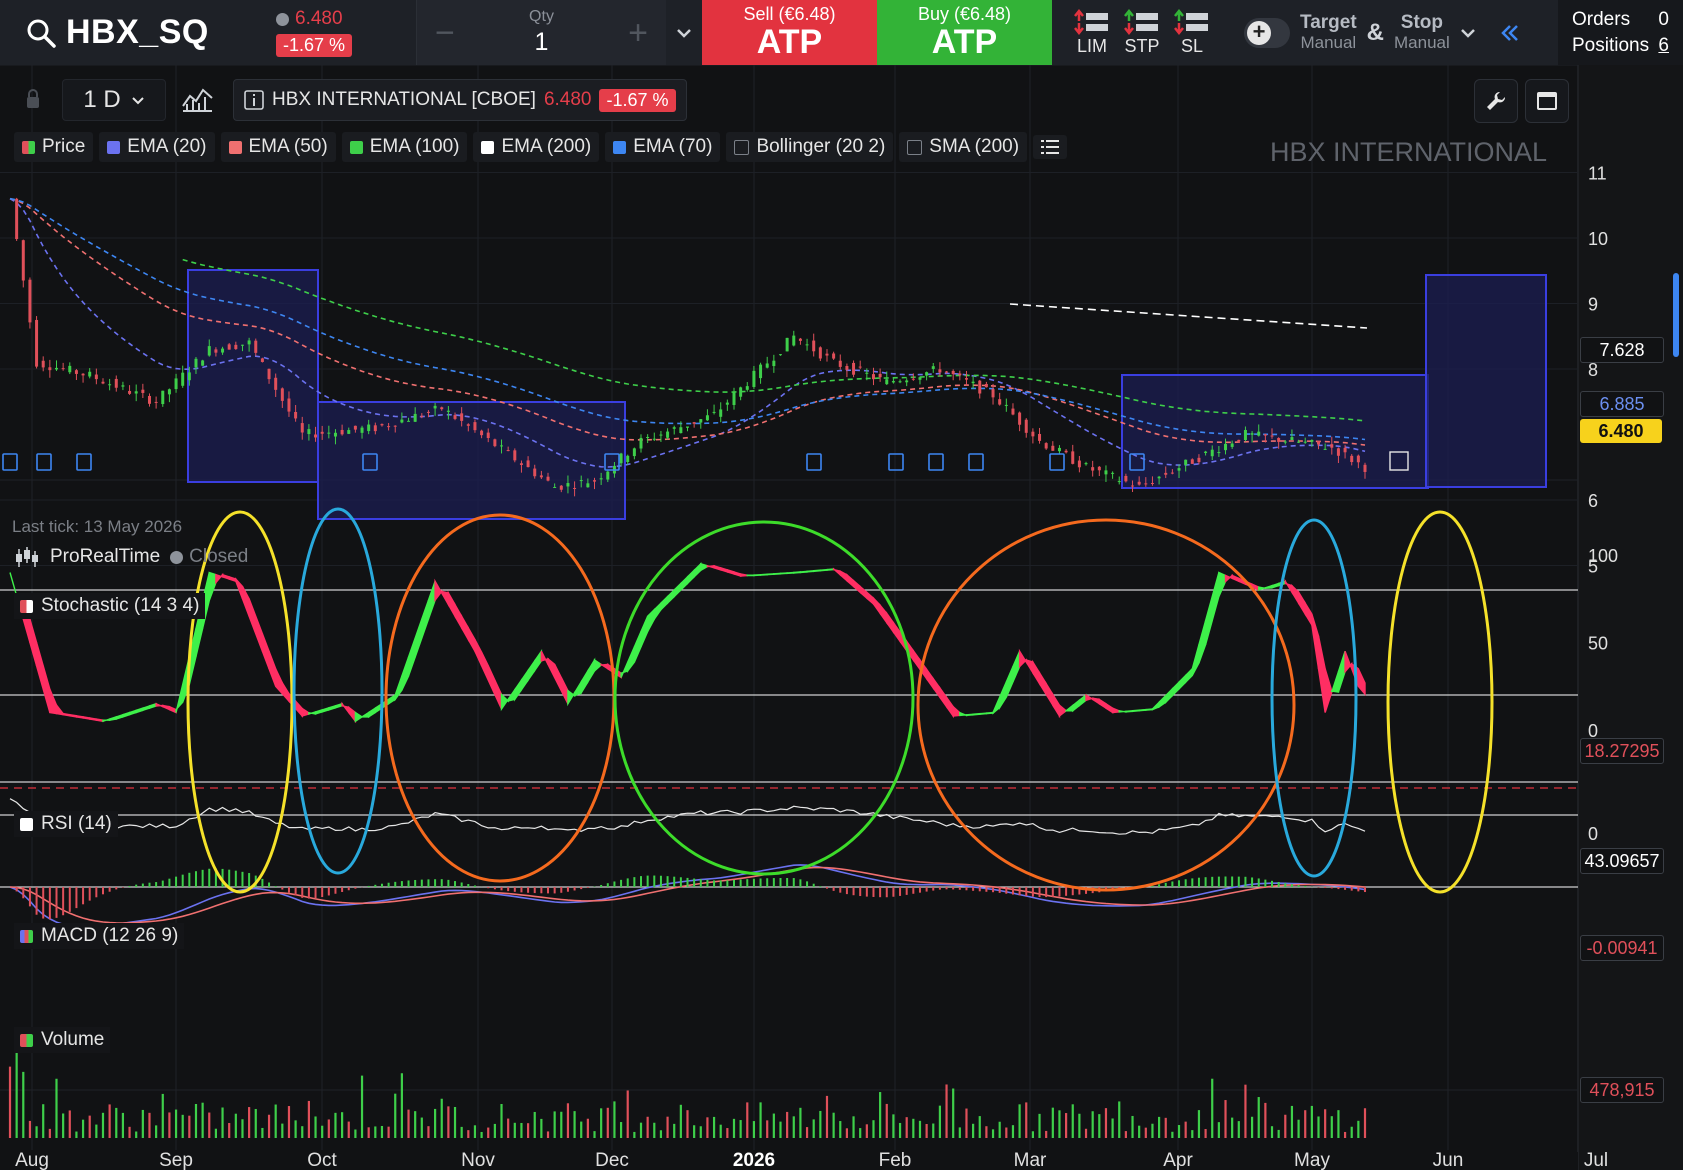 Image resolution: width=1683 pixels, height=1170 pixels. What do you see at coordinates (1622, 861) in the screenshot?
I see `rsi-value-tag: 43.09657` at bounding box center [1622, 861].